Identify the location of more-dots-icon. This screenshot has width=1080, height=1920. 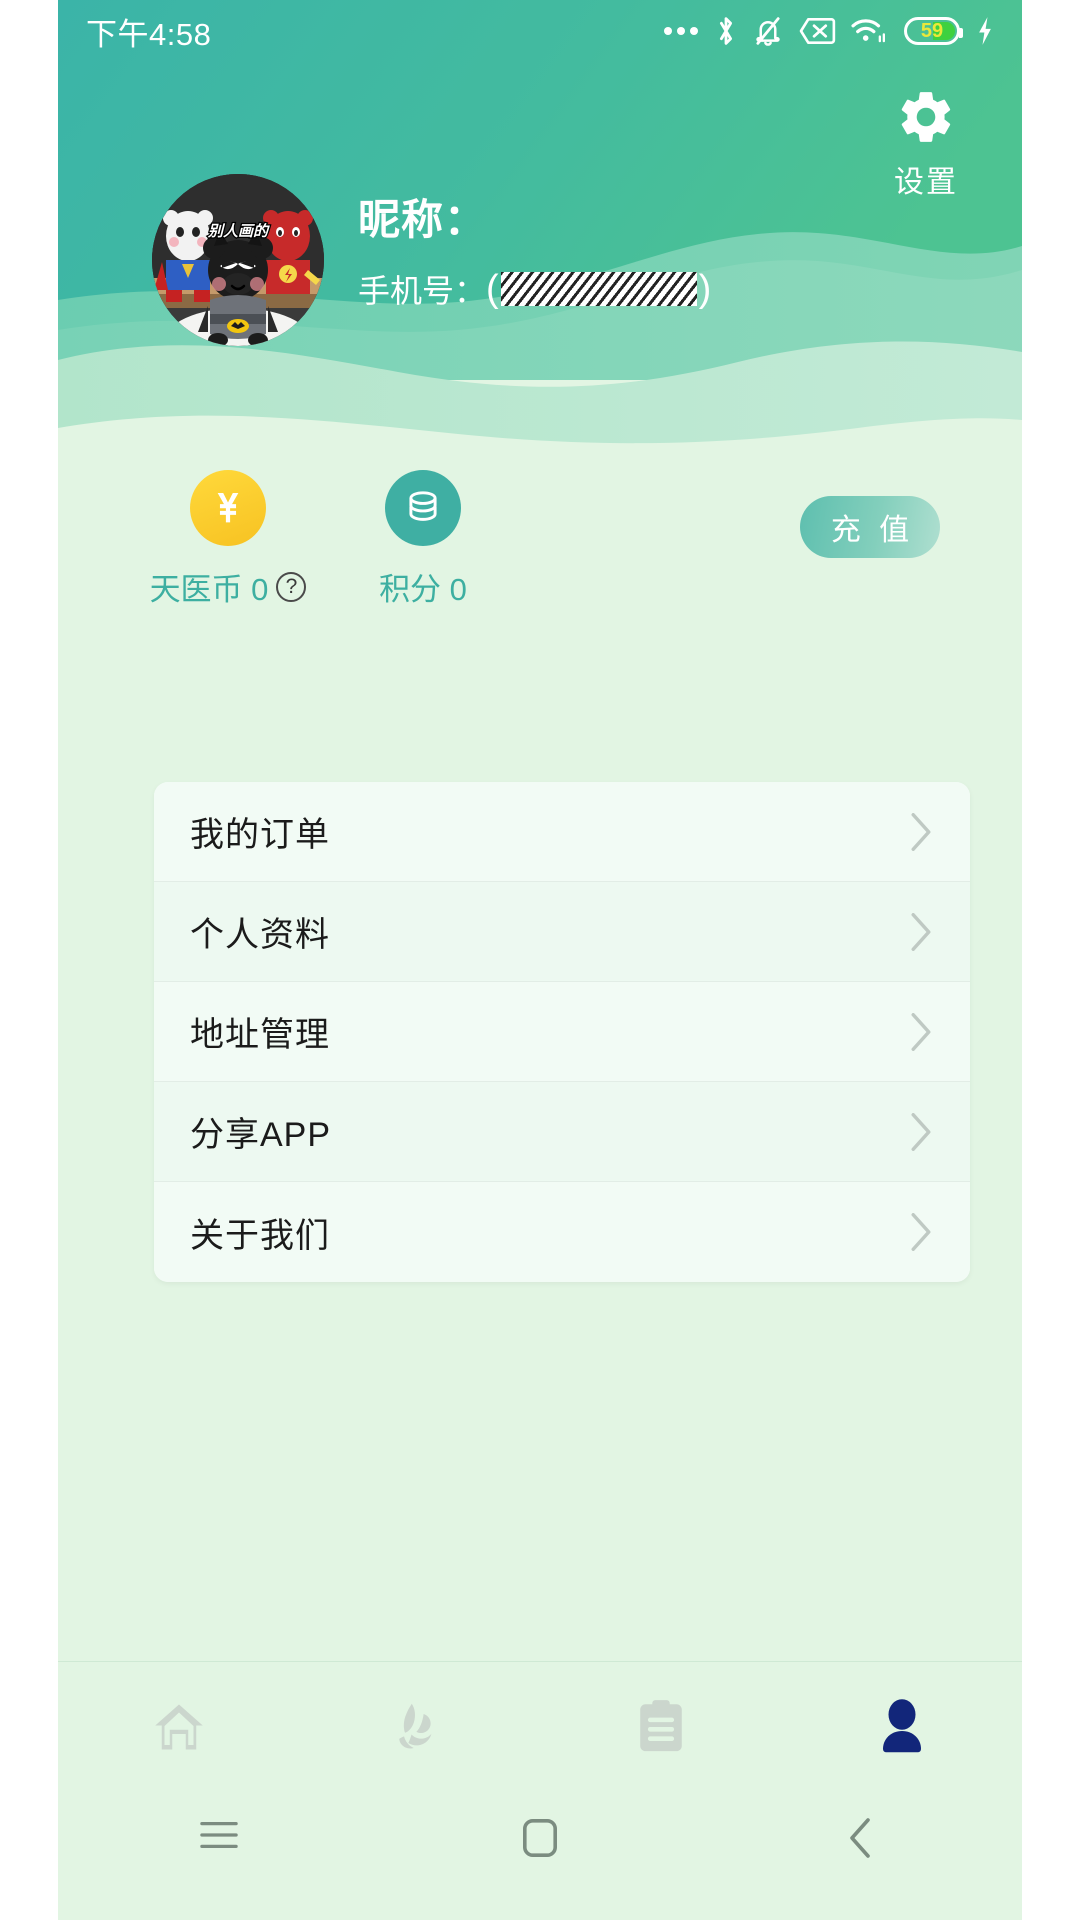
(681, 31).